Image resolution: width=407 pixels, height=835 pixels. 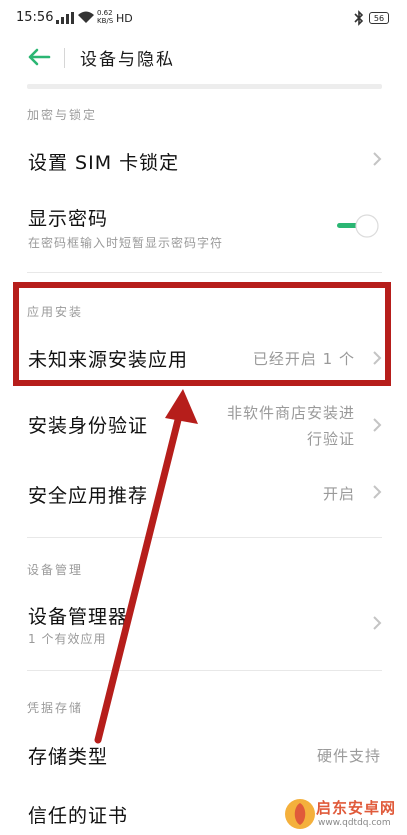 What do you see at coordinates (126, 243) in the screenshot?
I see `show-password-subtitle: 在密码框输入时短暂显示密码字符` at bounding box center [126, 243].